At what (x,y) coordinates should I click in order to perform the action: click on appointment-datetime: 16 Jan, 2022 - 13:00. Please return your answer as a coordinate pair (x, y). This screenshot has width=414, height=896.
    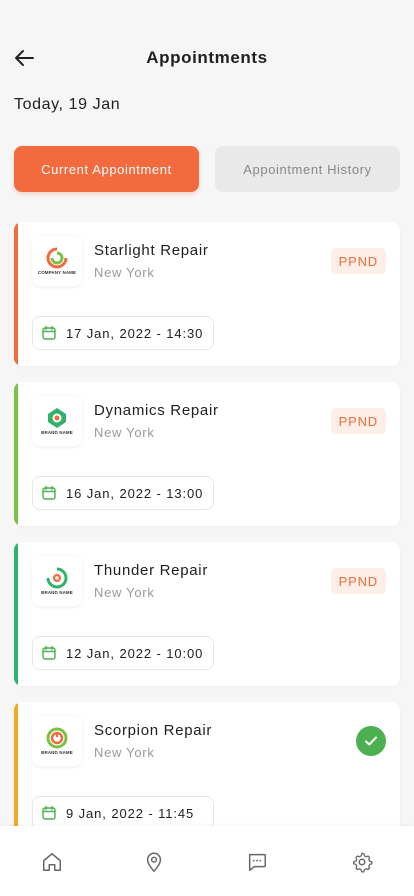
    Looking at the image, I should click on (135, 493).